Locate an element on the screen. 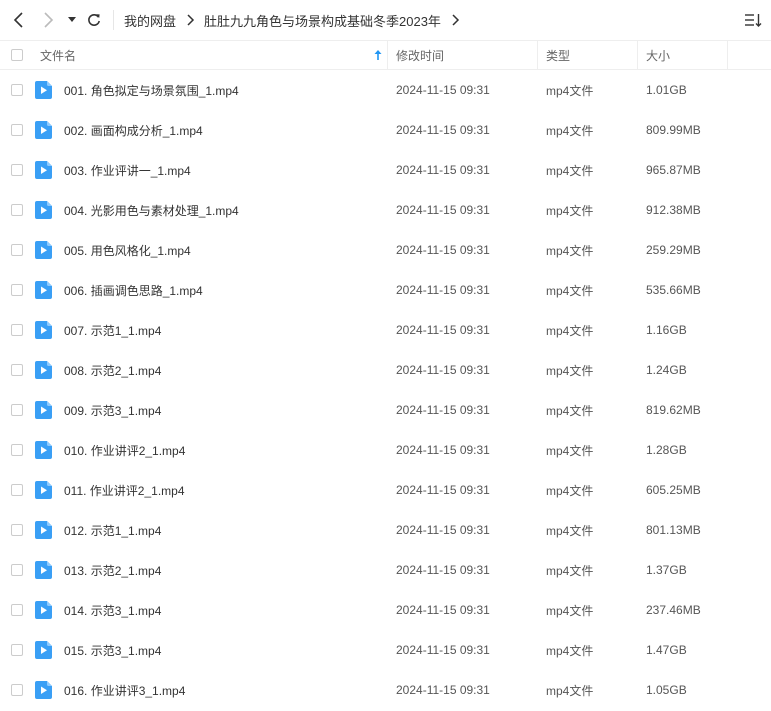 Image resolution: width=771 pixels, height=711 pixels. file-size: 1.28GB is located at coordinates (666, 450).